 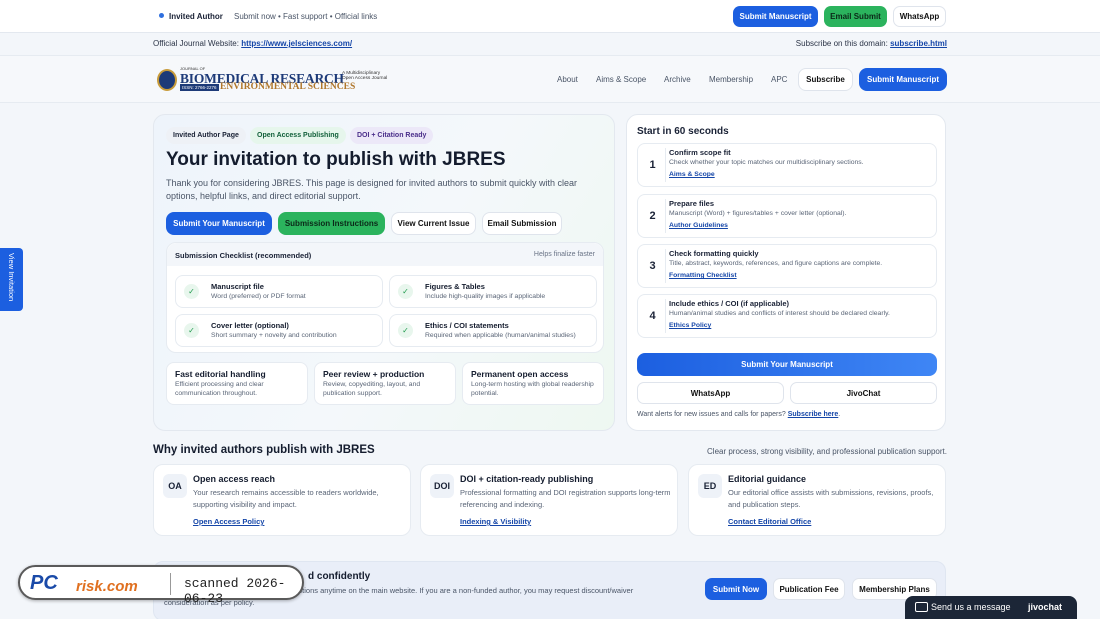 I want to click on watermark-divider, so click(x=170, y=584).